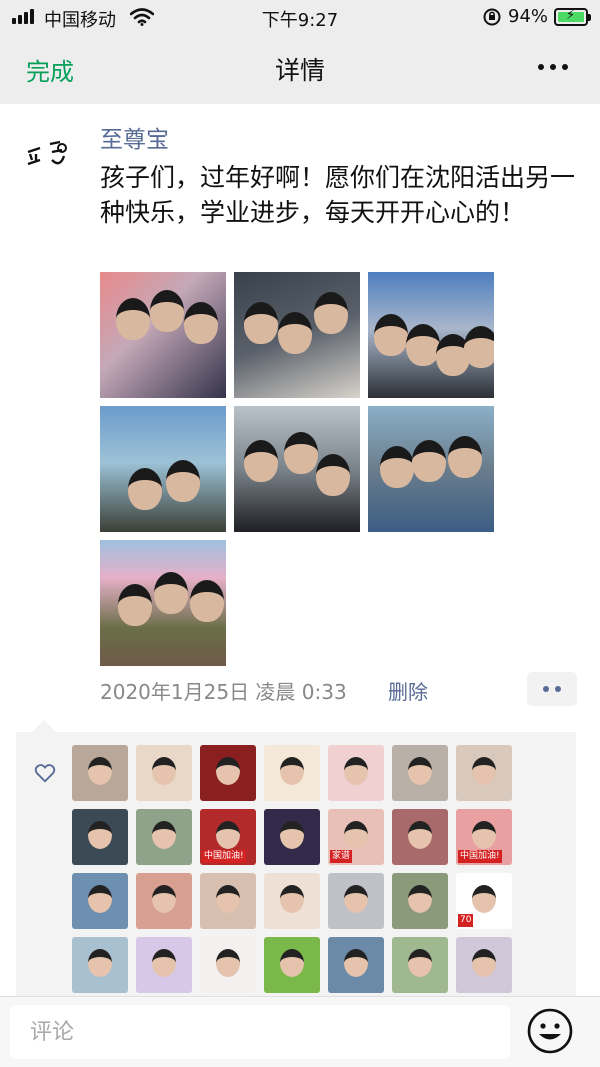 The width and height of the screenshot is (600, 1067). What do you see at coordinates (45, 773) in the screenshot?
I see `heart-icon` at bounding box center [45, 773].